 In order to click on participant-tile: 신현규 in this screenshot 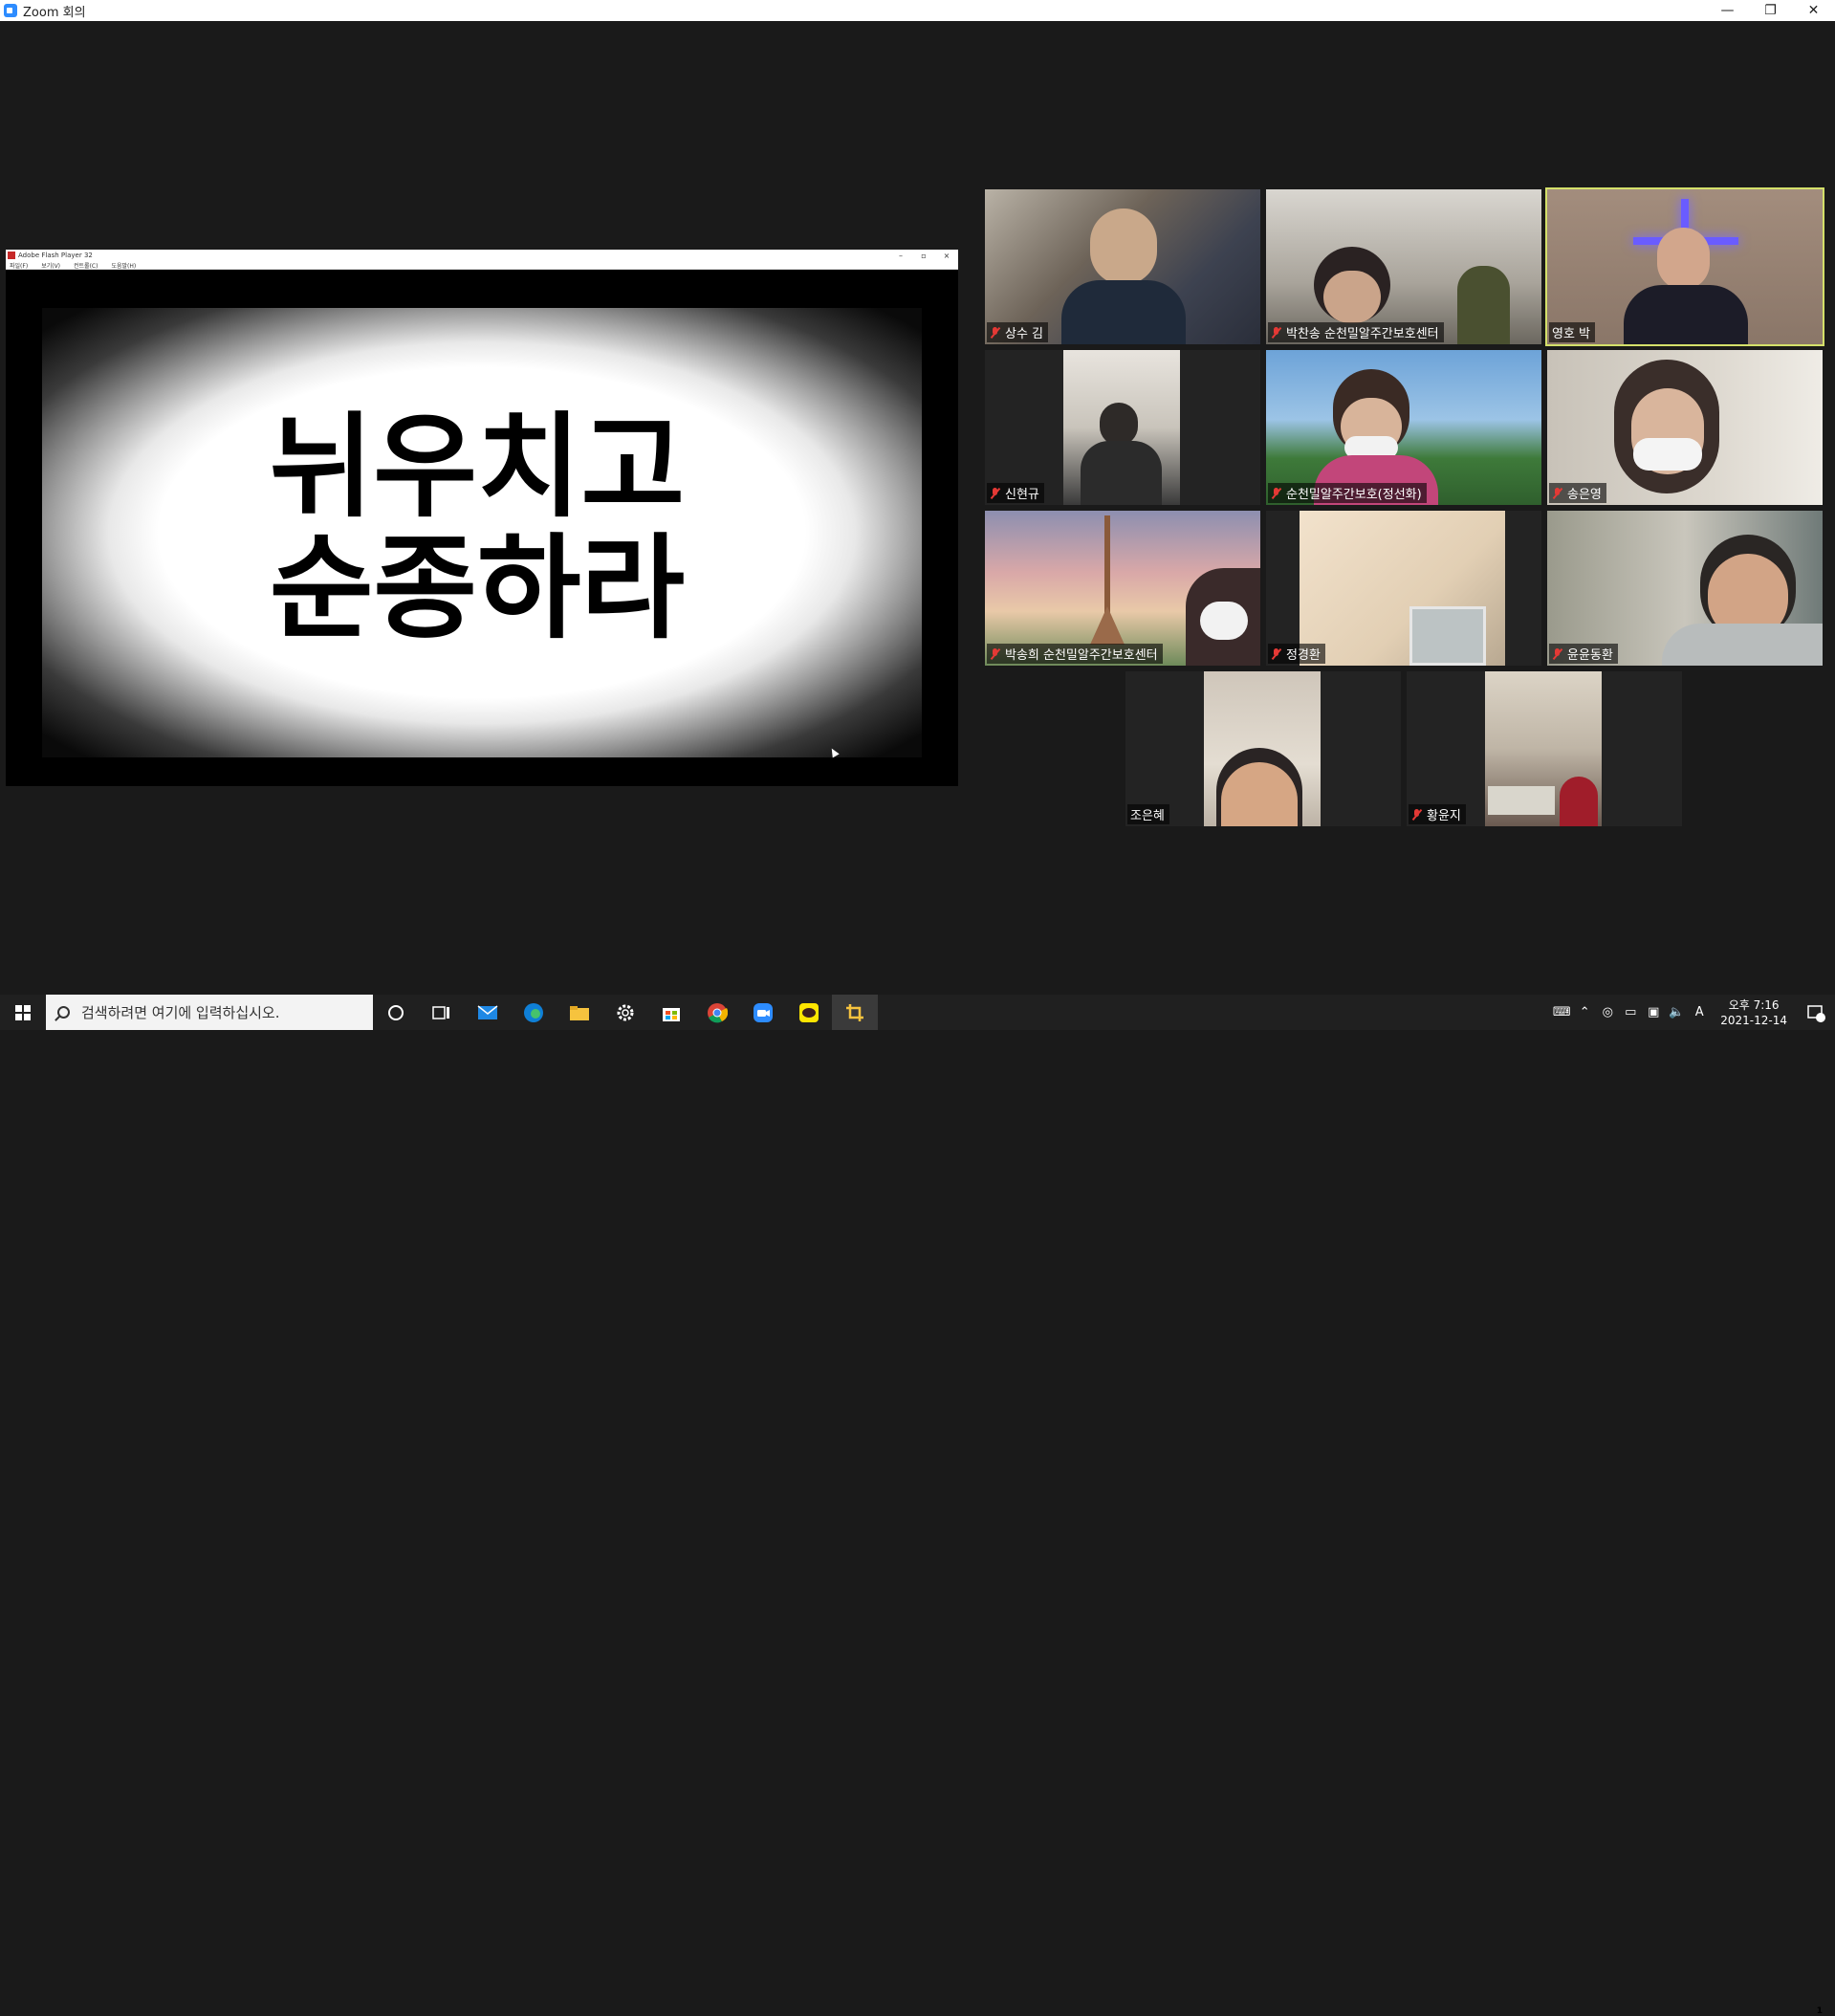, I will do `click(1122, 427)`.